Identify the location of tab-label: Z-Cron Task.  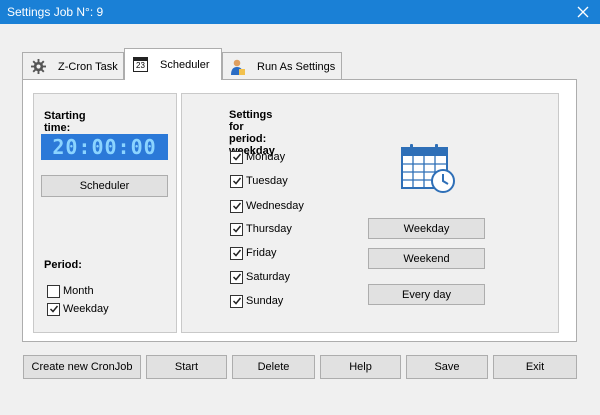
(88, 66).